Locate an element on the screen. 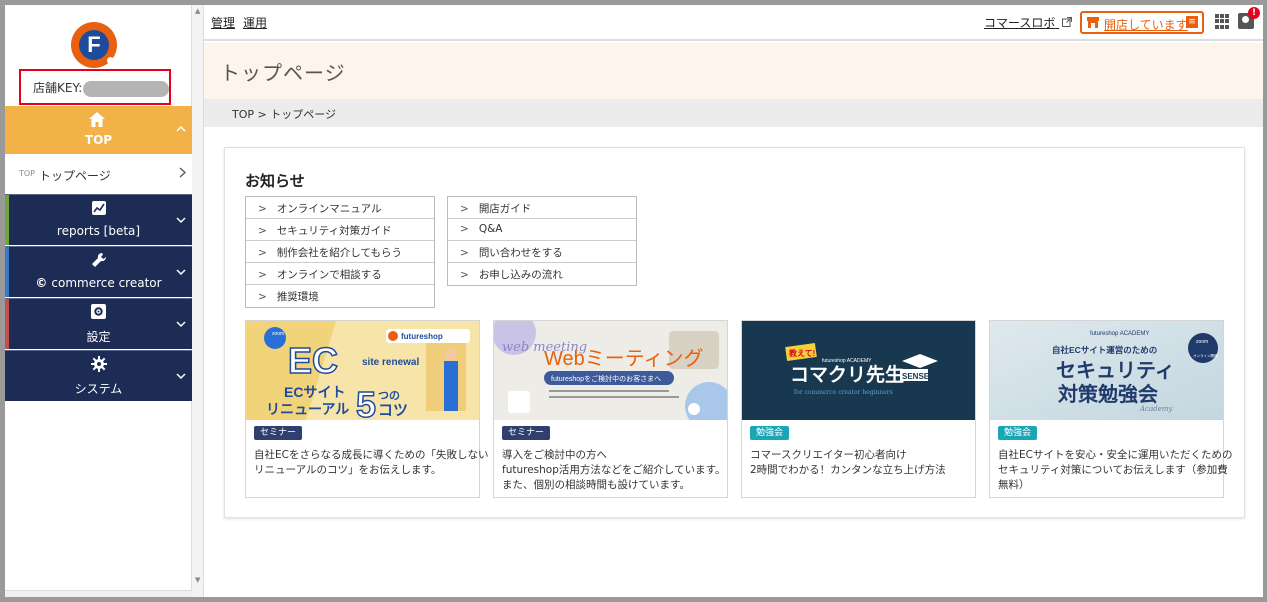 The image size is (1267, 602). banner-subtitle: 自社ECサイト運営のための is located at coordinates (1104, 350).